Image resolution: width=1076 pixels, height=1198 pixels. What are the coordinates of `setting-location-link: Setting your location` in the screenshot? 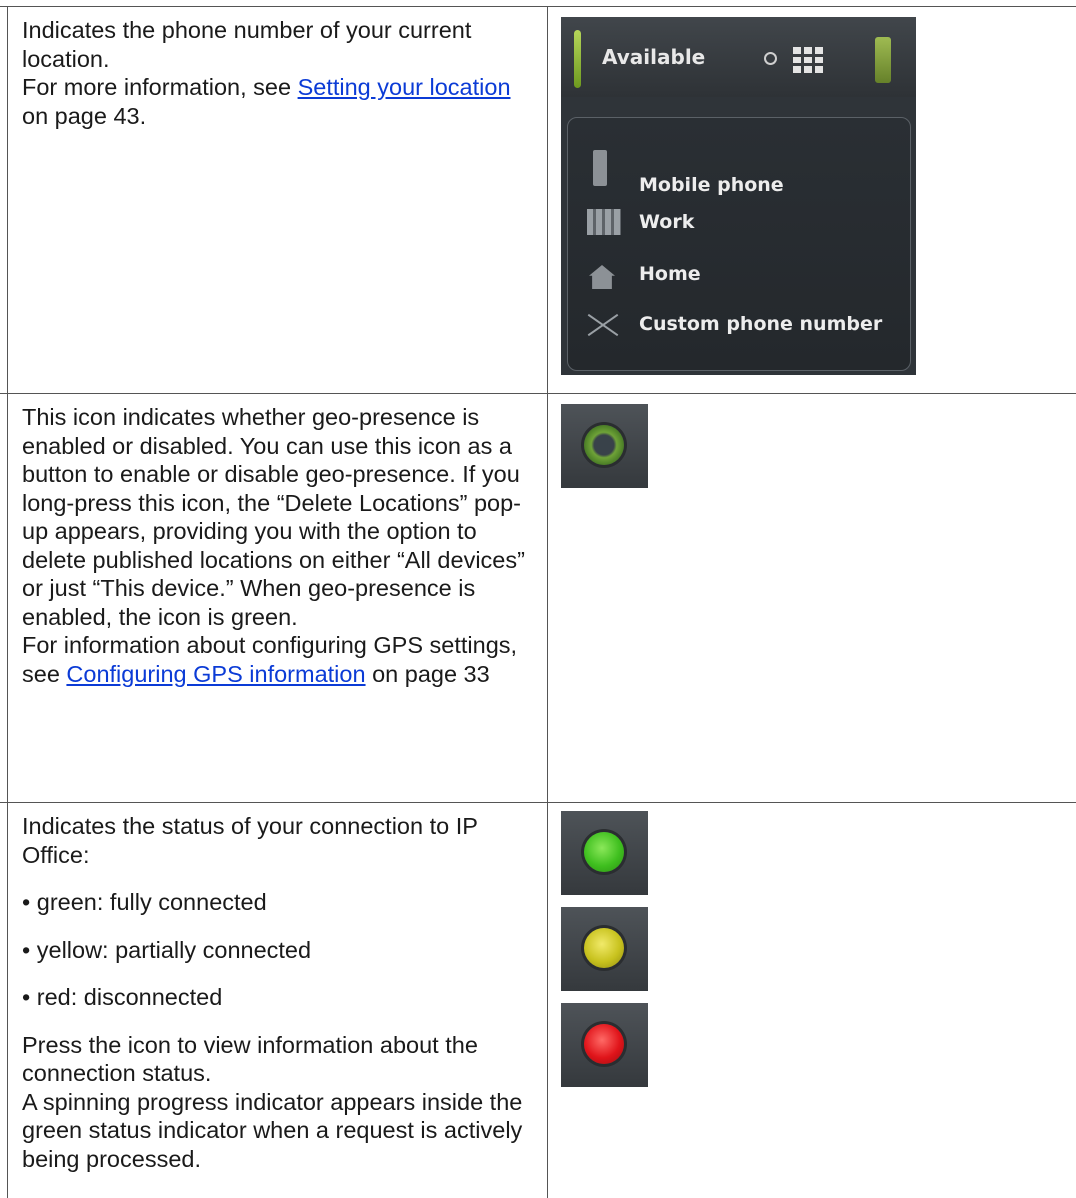 It's located at (404, 87).